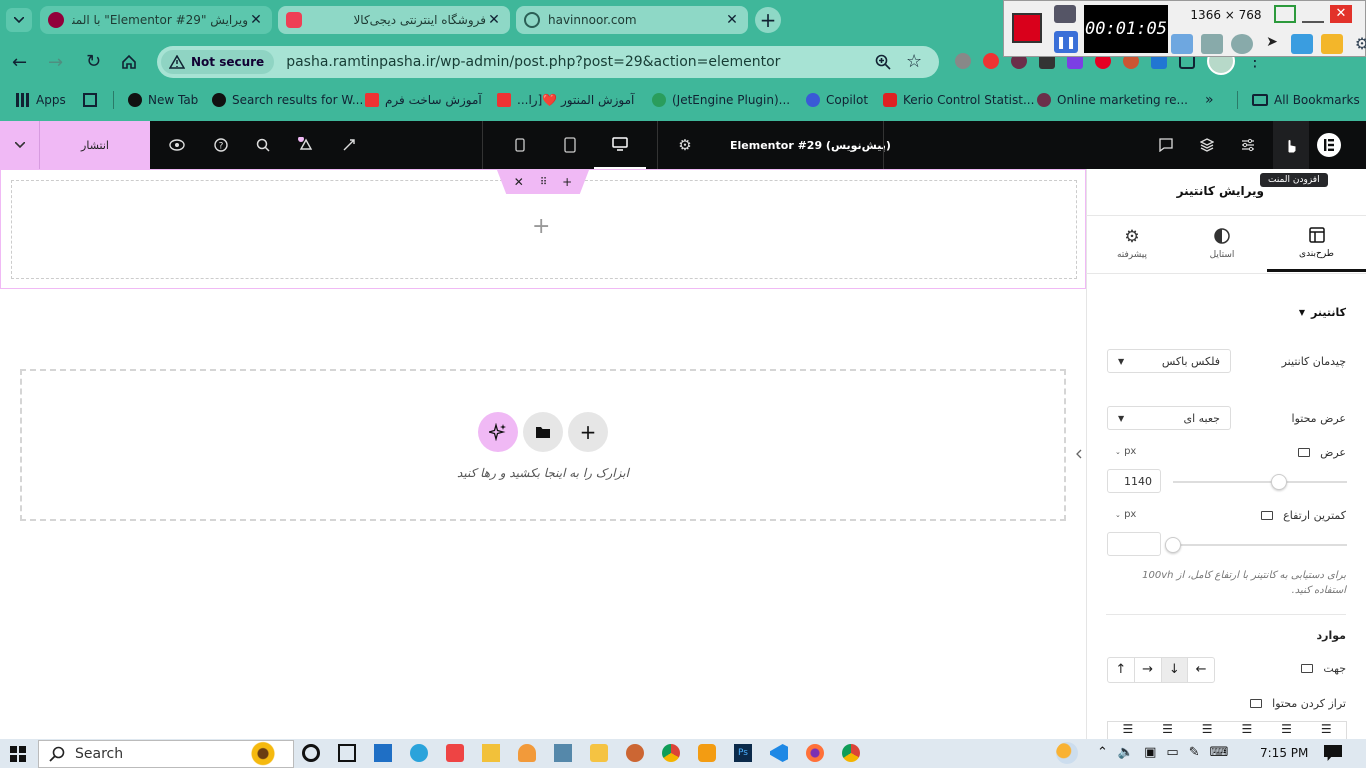  What do you see at coordinates (1260, 482) in the screenshot?
I see `width-slider` at bounding box center [1260, 482].